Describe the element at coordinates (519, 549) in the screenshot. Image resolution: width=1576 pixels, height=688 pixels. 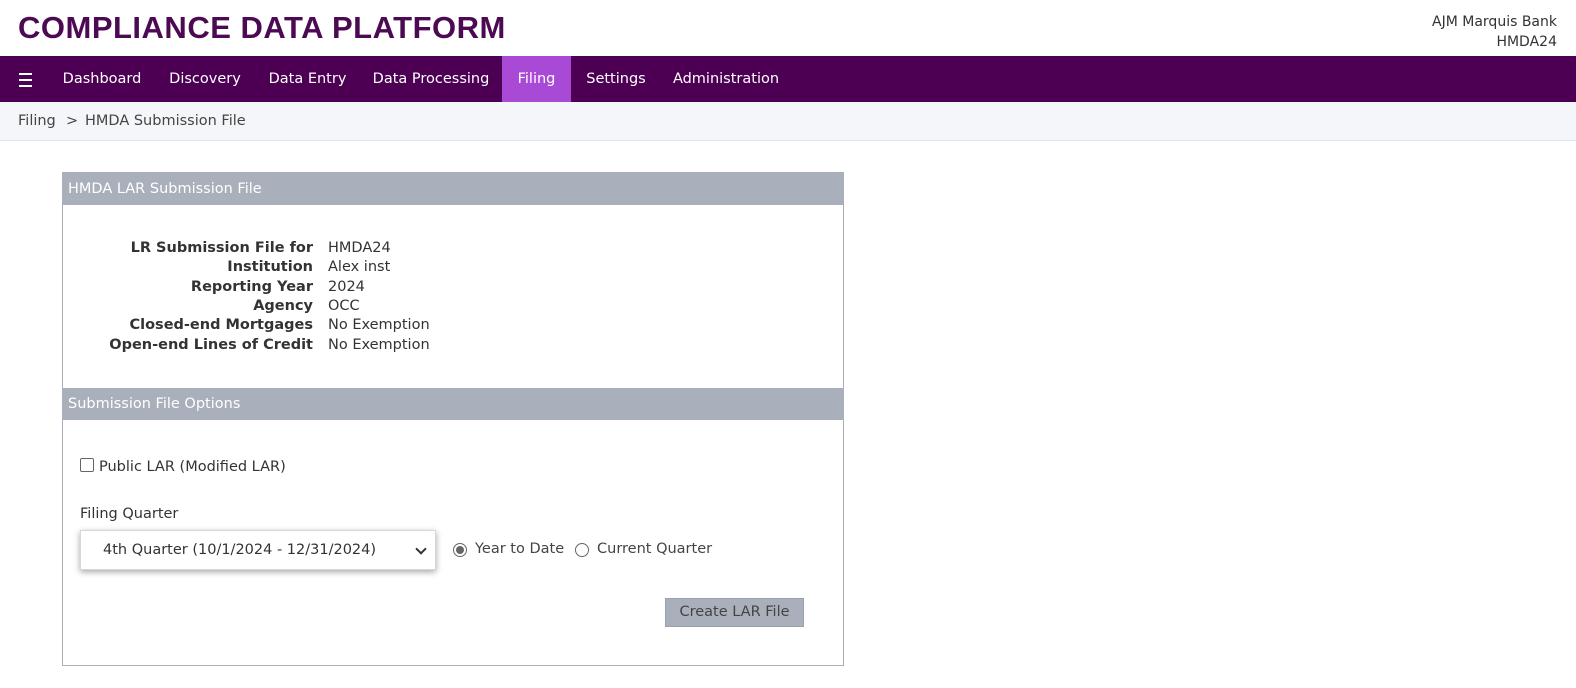
I see `radio-year-to-date-label: Year to Date` at that location.